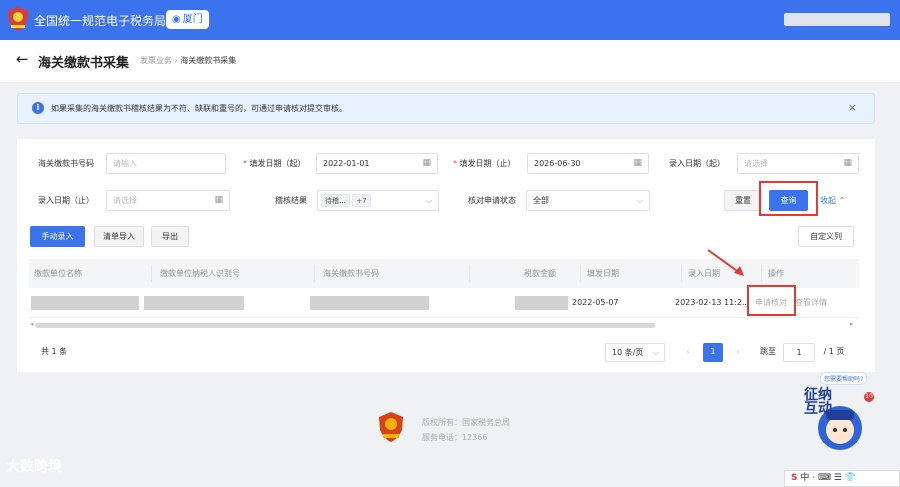  Describe the element at coordinates (187, 19) in the screenshot. I see `city-selector: ◉ 厦门` at that location.